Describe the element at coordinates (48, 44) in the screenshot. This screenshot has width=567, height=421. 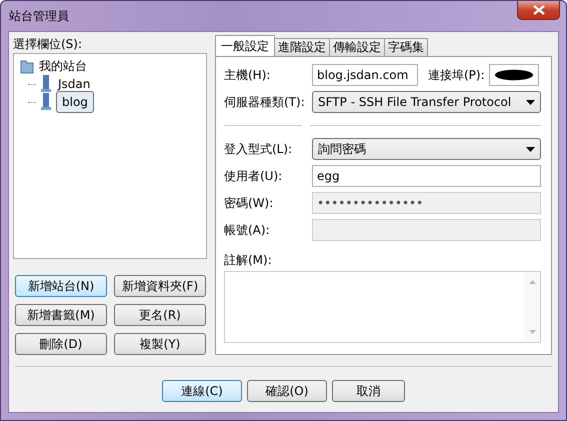
I see `tree-label: 選擇欄位(S):` at that location.